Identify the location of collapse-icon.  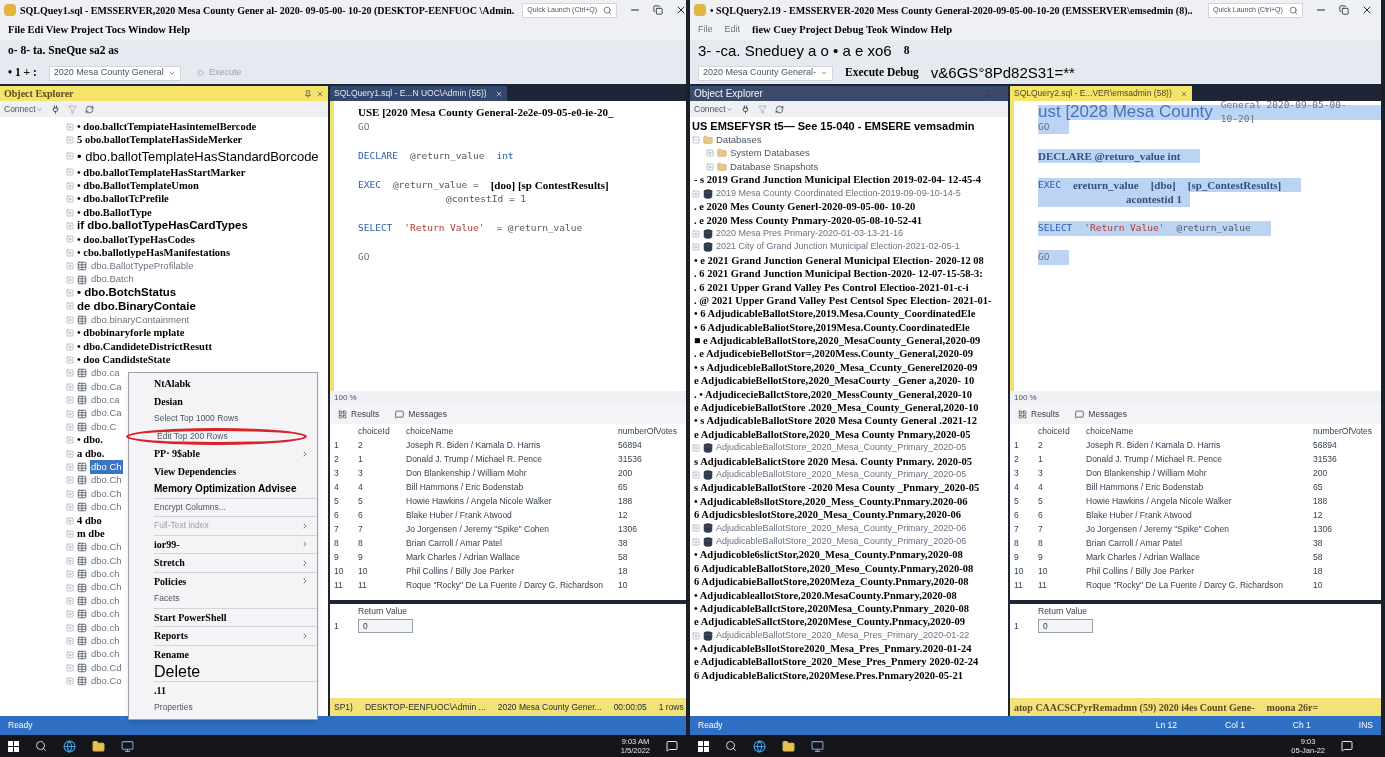
(696, 140).